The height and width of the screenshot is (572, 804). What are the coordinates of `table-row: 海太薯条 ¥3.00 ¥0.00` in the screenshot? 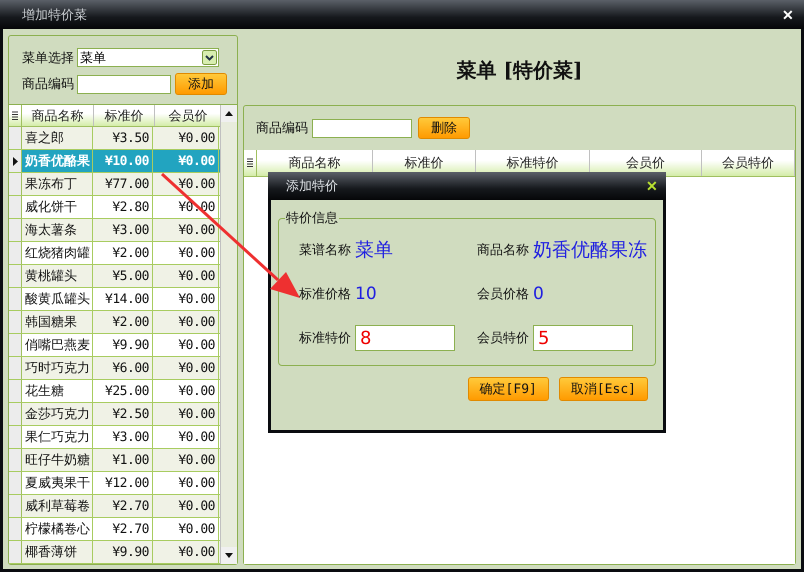 It's located at (114, 230).